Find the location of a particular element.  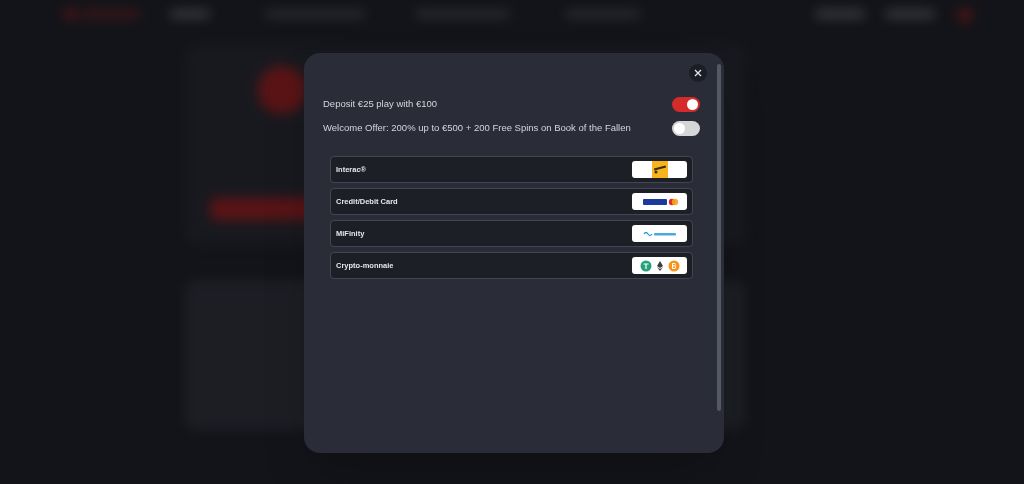

bonus-label: Welcome Offer: 200% up to €500 + 200 Free Spins on Book of the Fallen is located at coordinates (477, 127).